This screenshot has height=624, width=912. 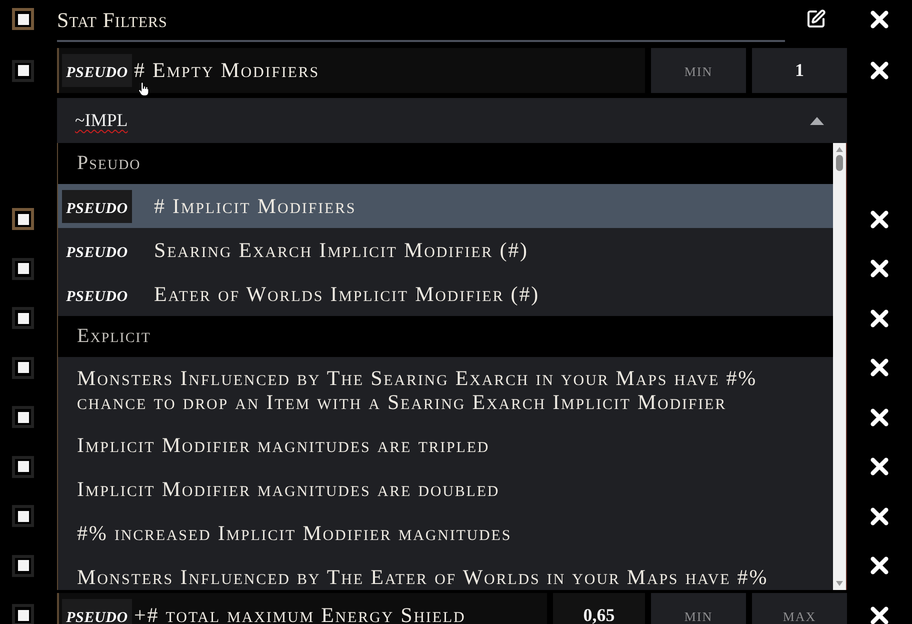 What do you see at coordinates (839, 163) in the screenshot?
I see `scroll-thumb` at bounding box center [839, 163].